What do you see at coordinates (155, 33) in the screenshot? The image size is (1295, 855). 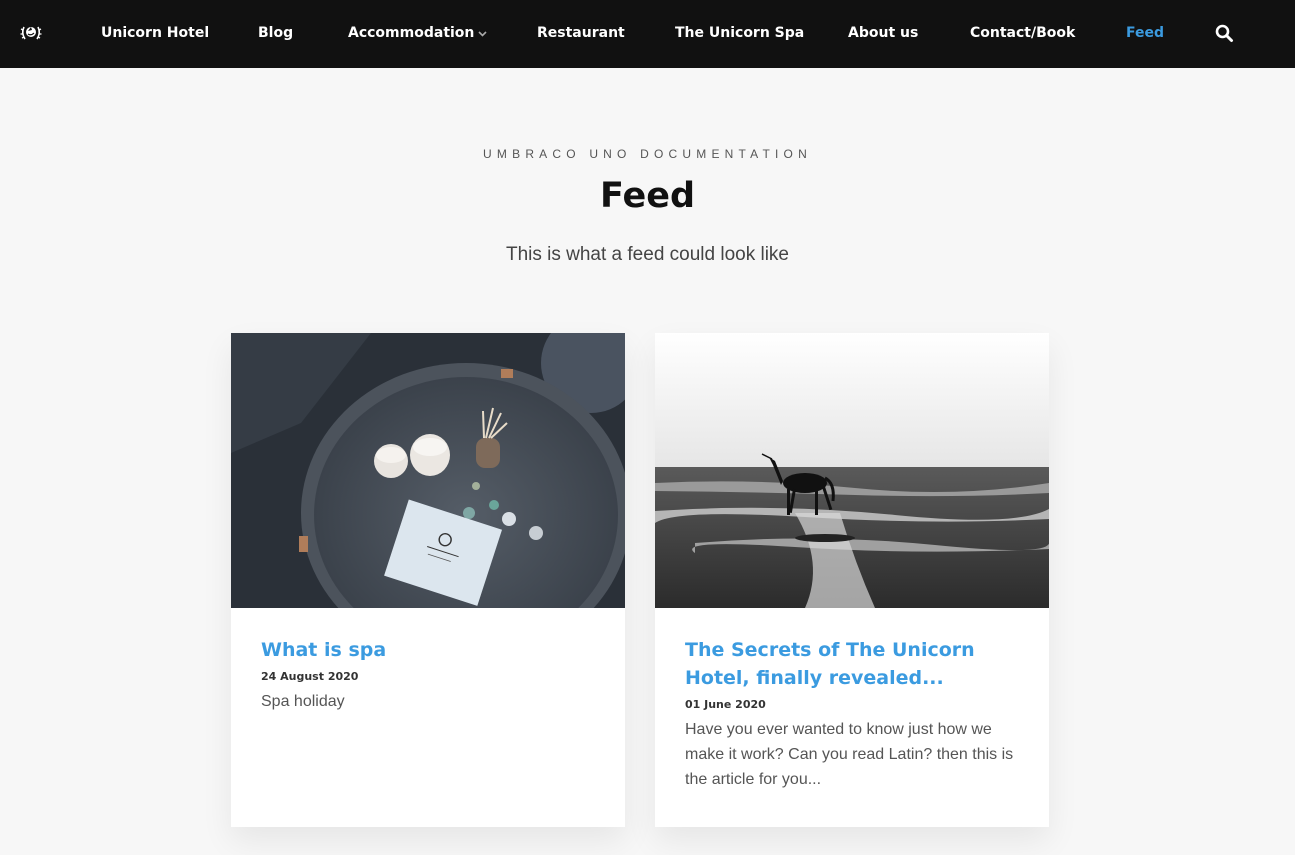 I see `nav-unicorn-hotel: Unicorn Hotel` at bounding box center [155, 33].